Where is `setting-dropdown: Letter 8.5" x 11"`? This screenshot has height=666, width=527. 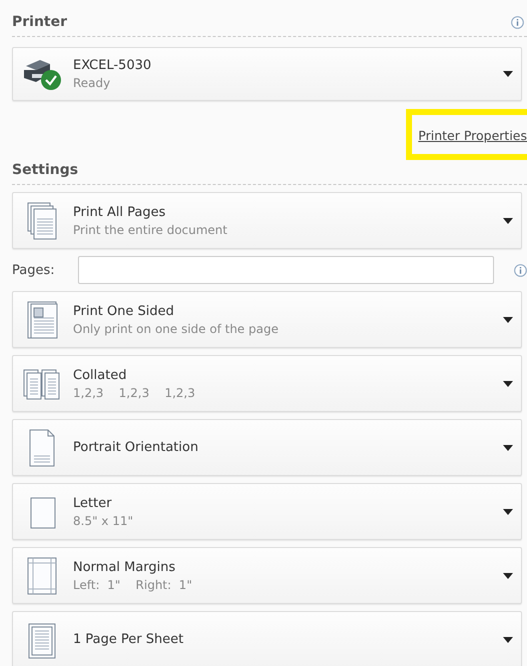 setting-dropdown: Letter 8.5" x 11" is located at coordinates (267, 511).